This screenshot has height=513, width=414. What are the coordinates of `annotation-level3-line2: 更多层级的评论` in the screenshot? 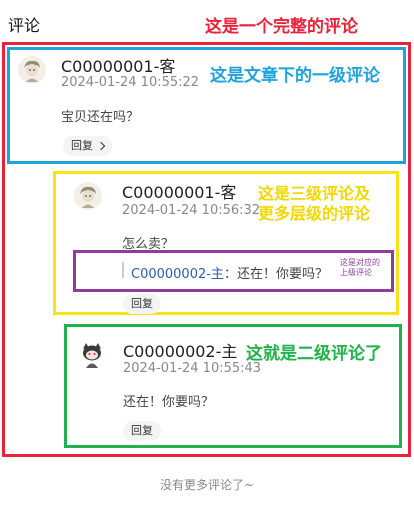 It's located at (314, 213).